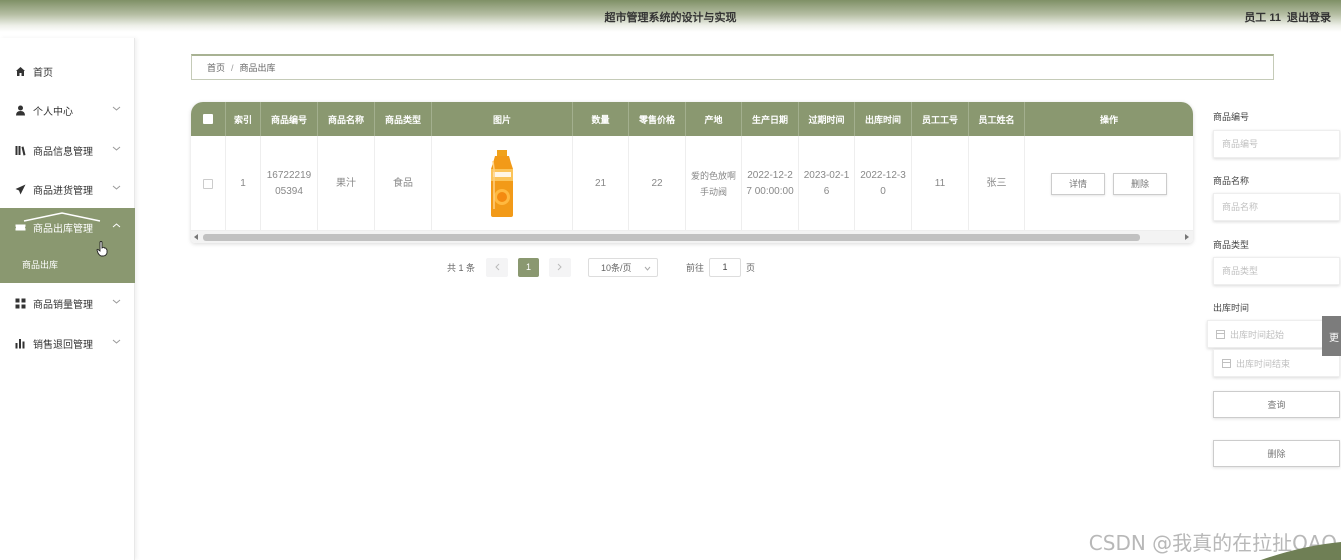 The image size is (1341, 560). I want to click on column-header: 数量, so click(601, 119).